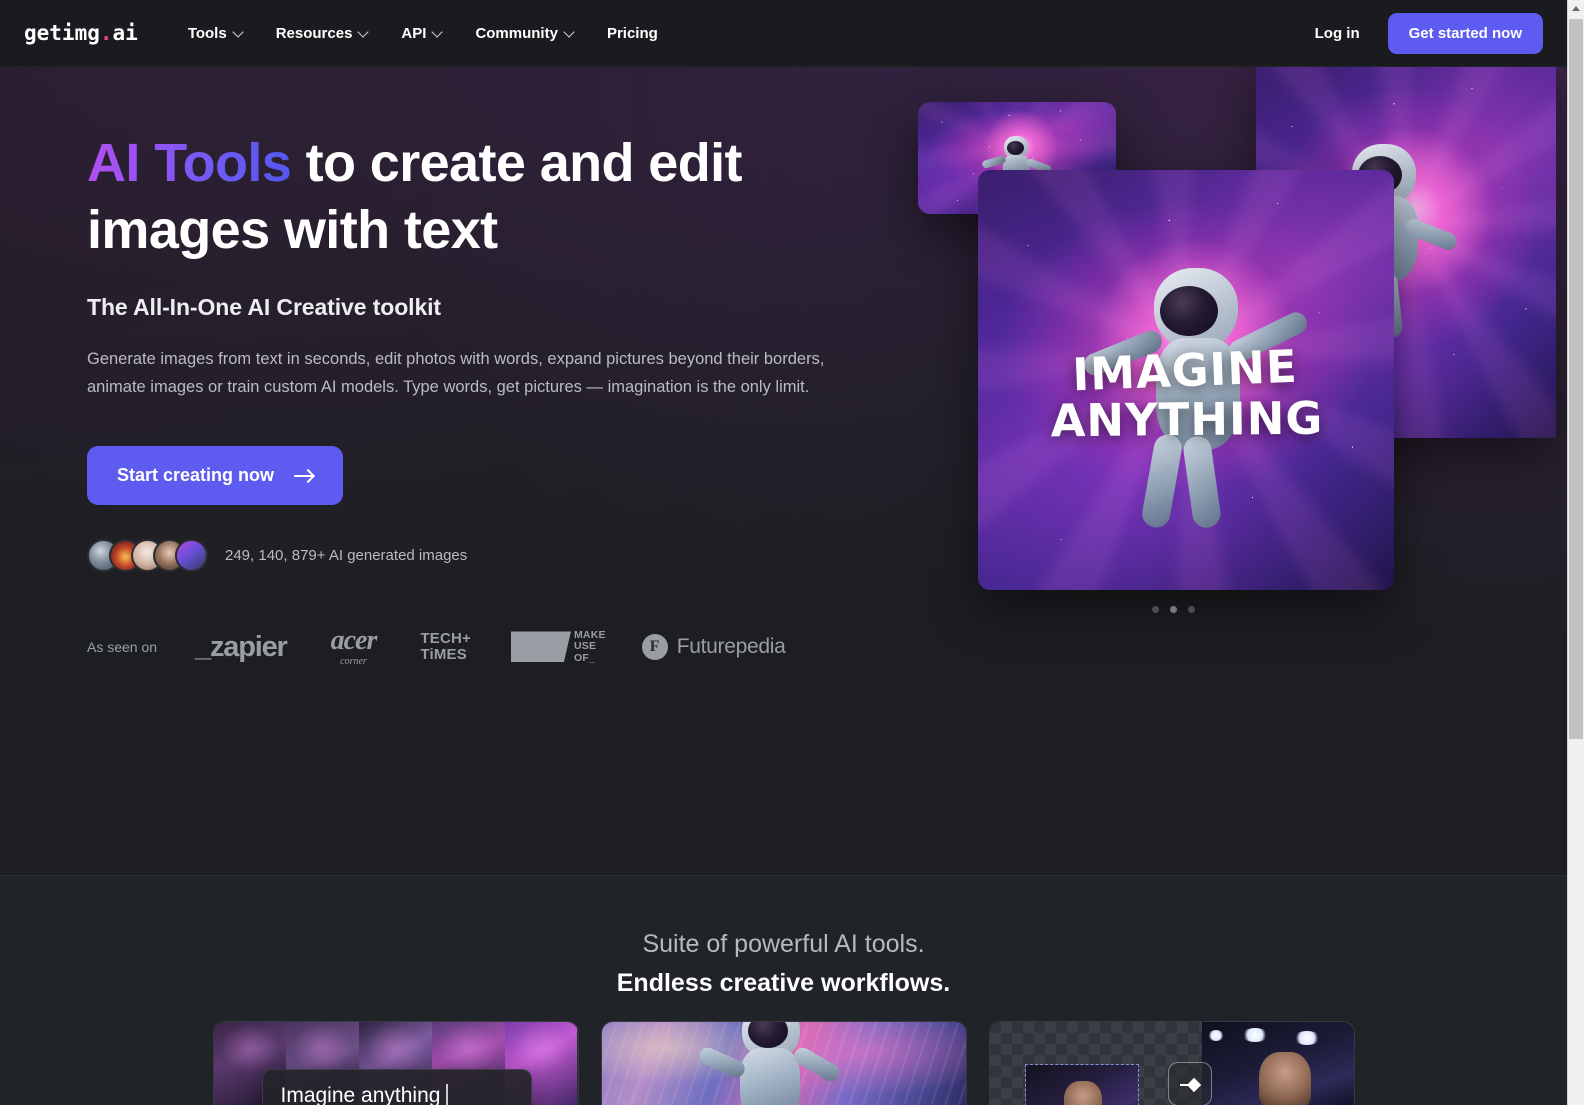 This screenshot has width=1584, height=1105. I want to click on futurepedia-badge-icon: F, so click(654, 647).